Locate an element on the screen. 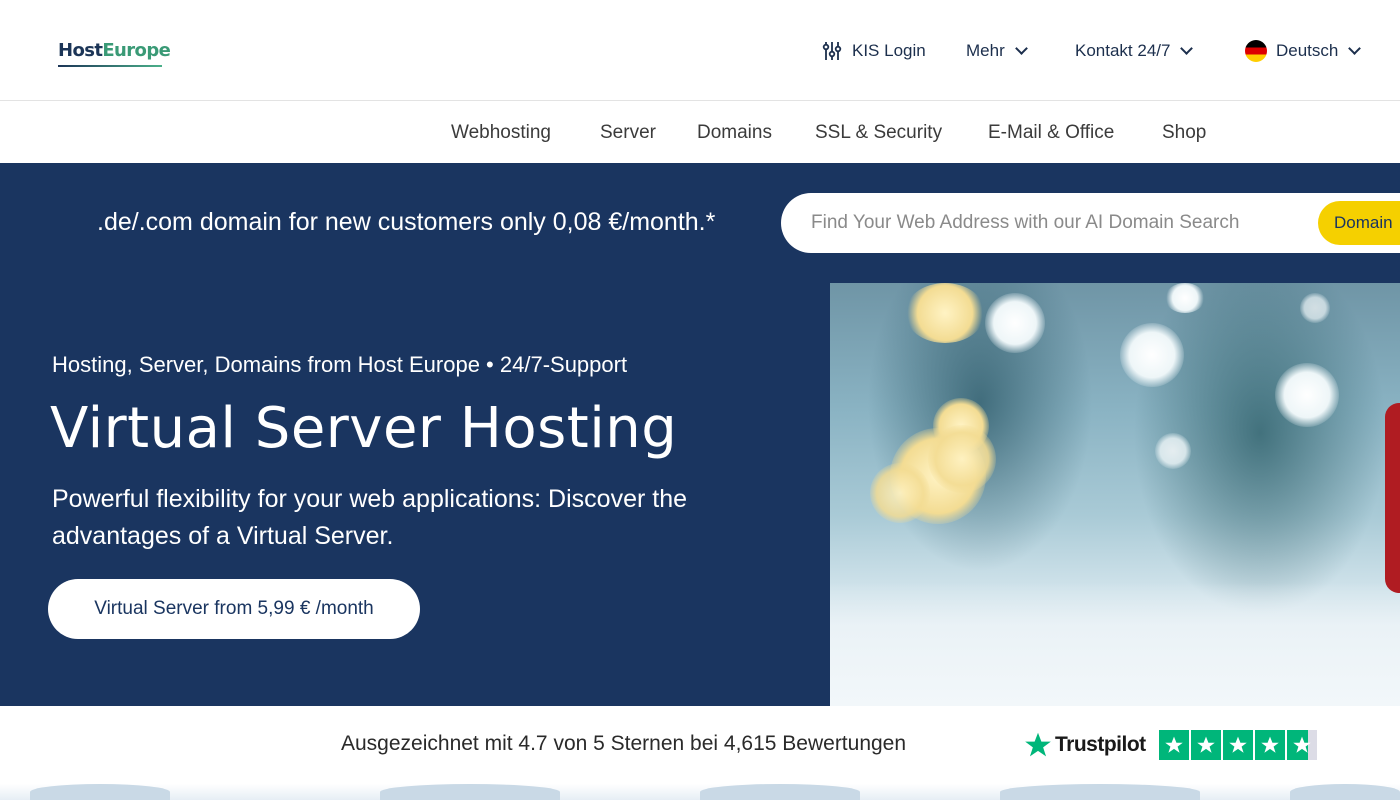 This screenshot has width=1400, height=800. more-menu: Mehr is located at coordinates (997, 51).